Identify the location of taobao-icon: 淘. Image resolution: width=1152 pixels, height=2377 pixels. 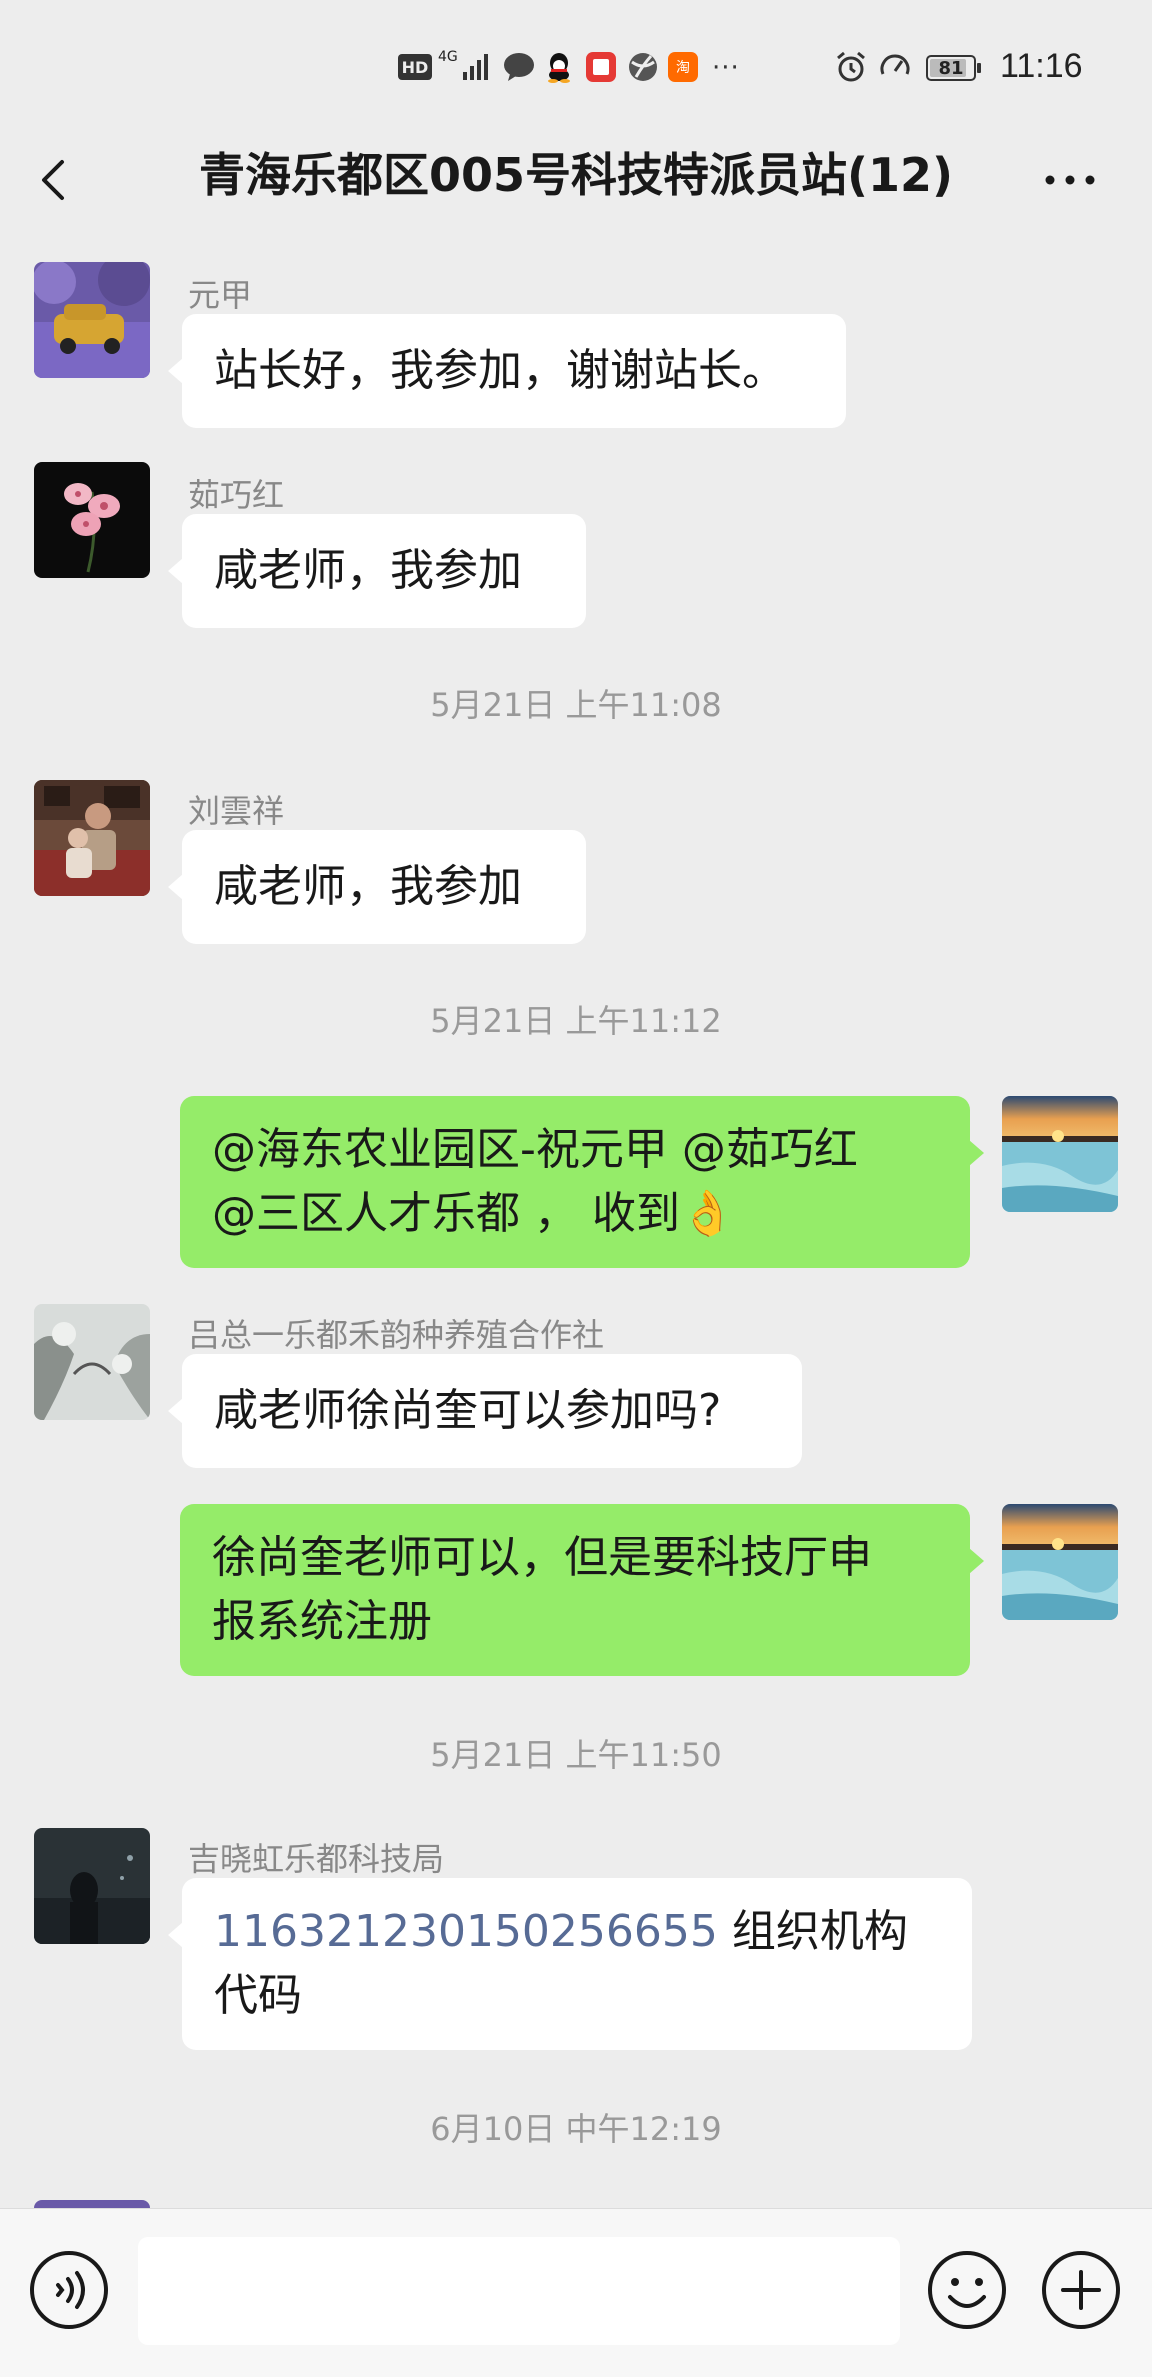
(683, 67).